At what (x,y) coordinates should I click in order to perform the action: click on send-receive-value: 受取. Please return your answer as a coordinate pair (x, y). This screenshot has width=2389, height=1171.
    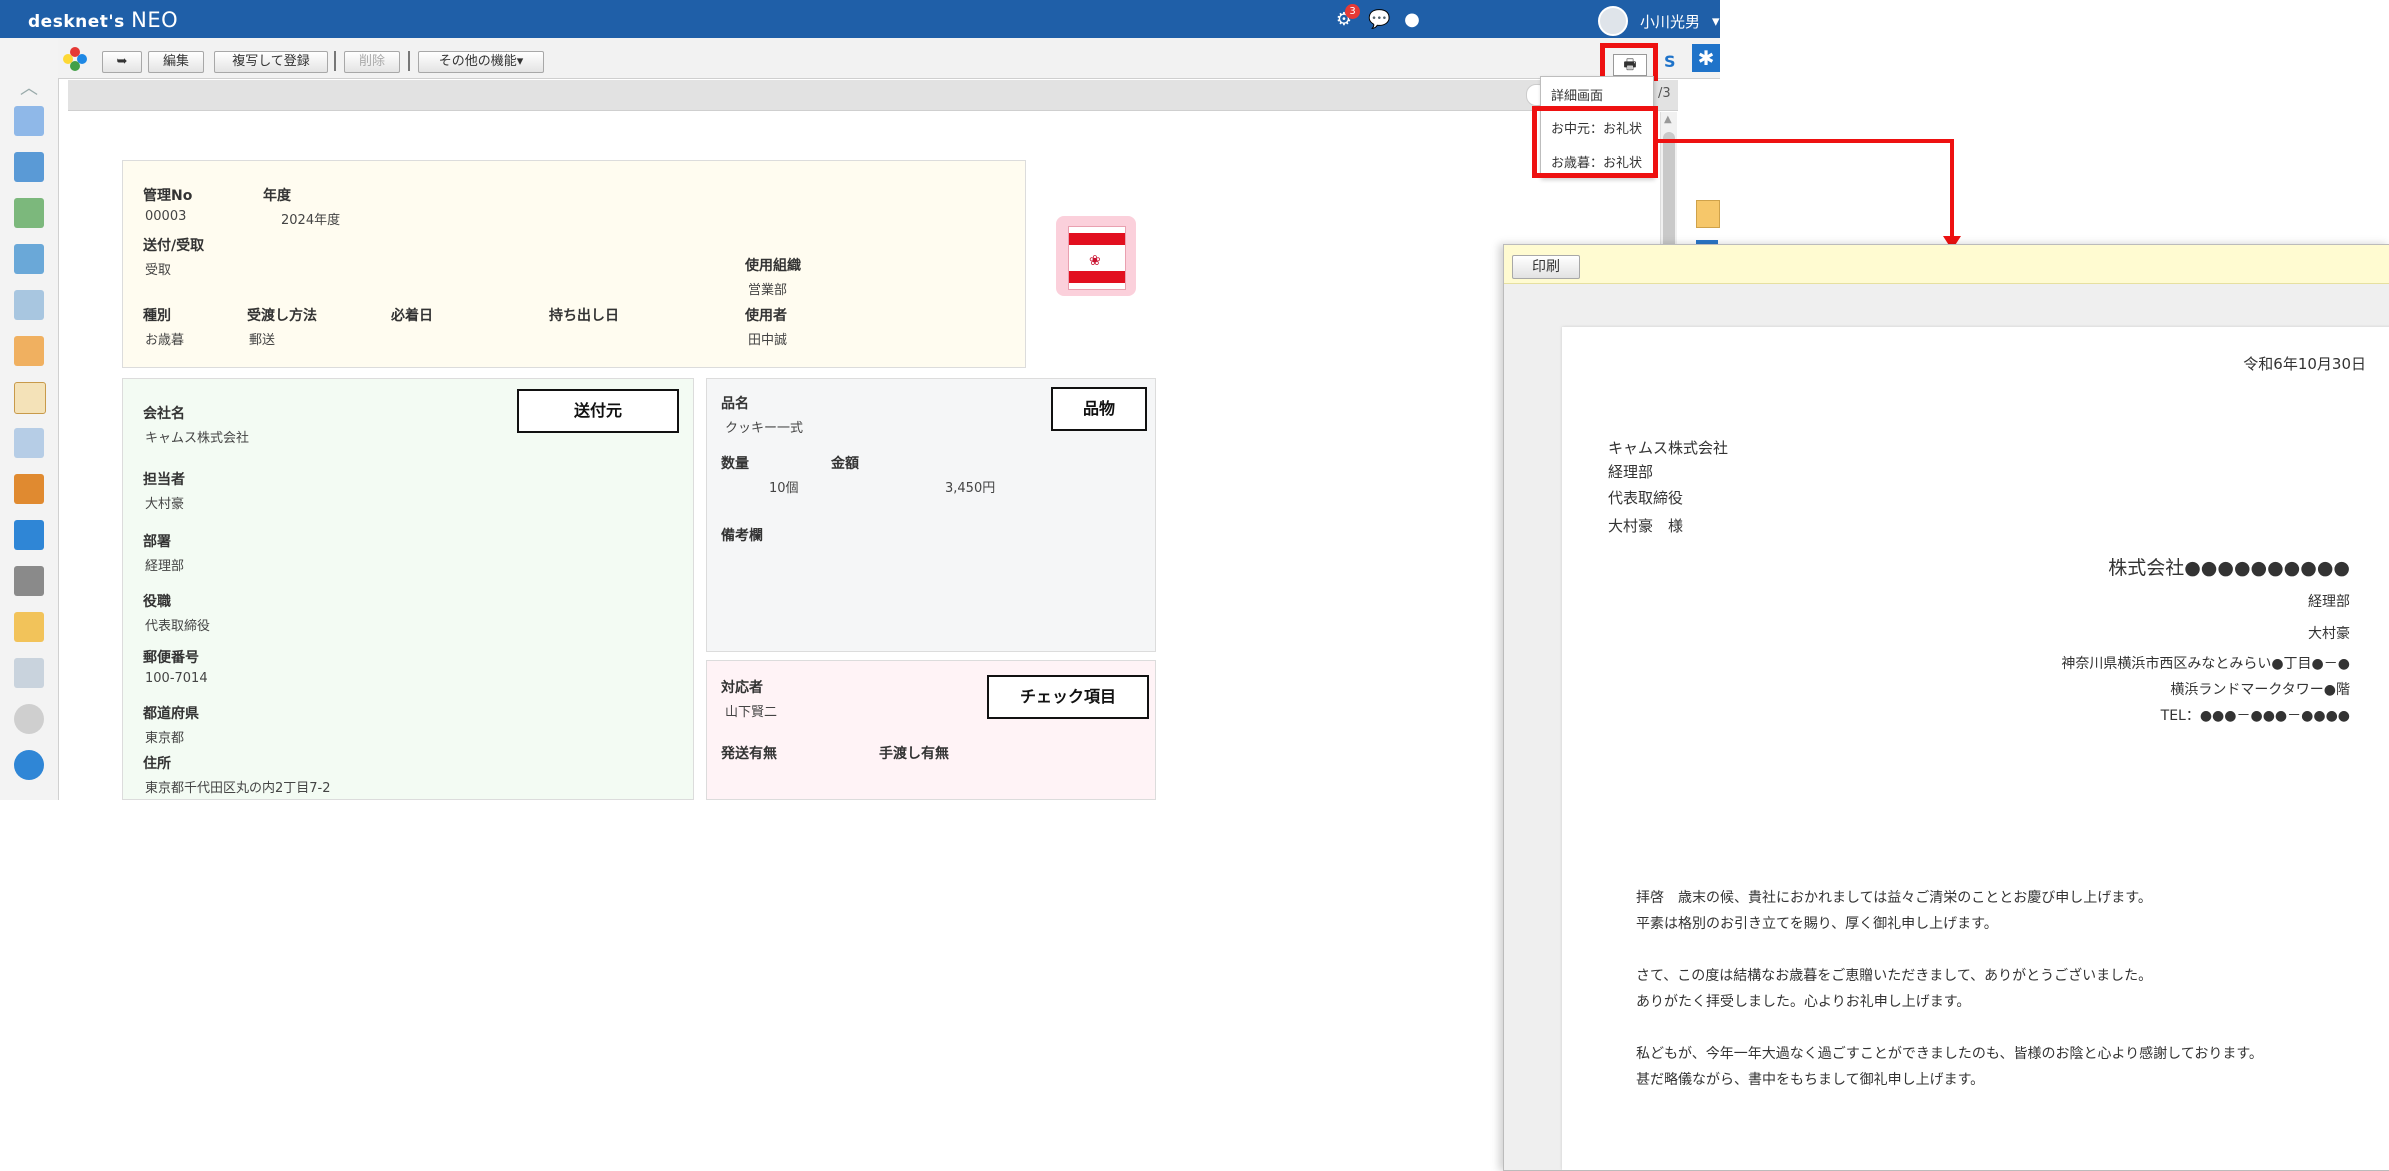
    Looking at the image, I should click on (158, 270).